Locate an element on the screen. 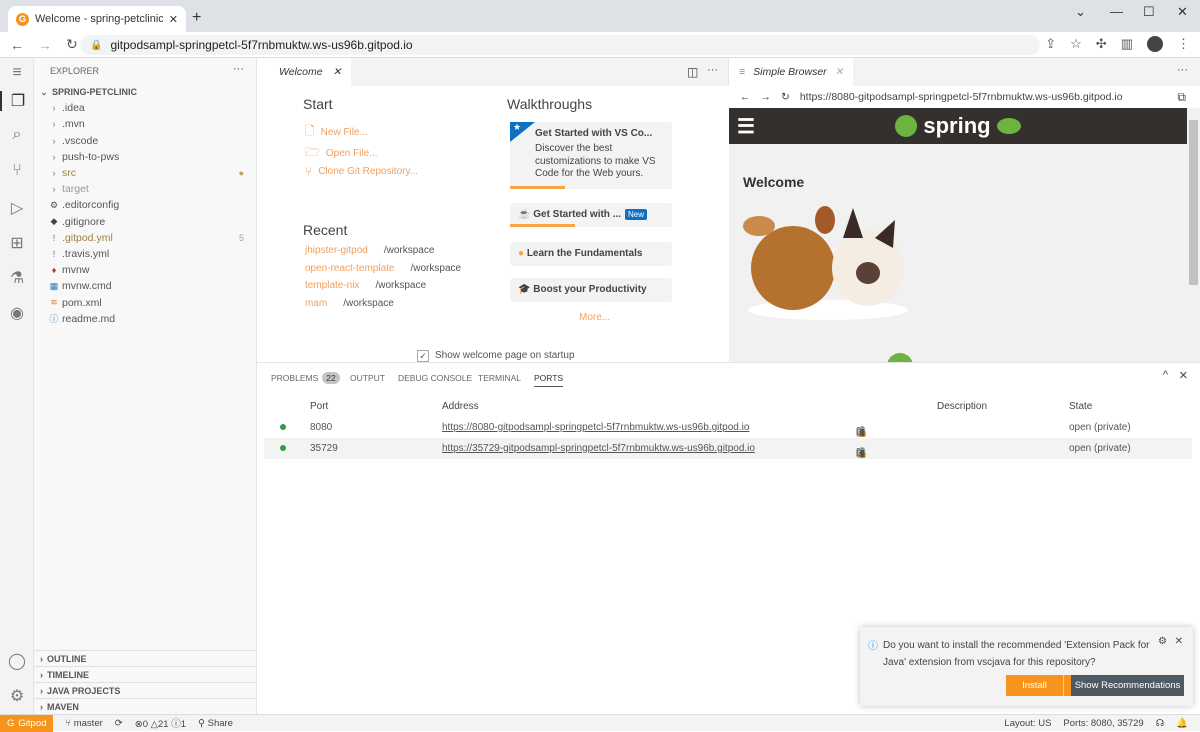 The height and width of the screenshot is (732, 1200). close-tab-icon: ✕ is located at coordinates (173, 19).